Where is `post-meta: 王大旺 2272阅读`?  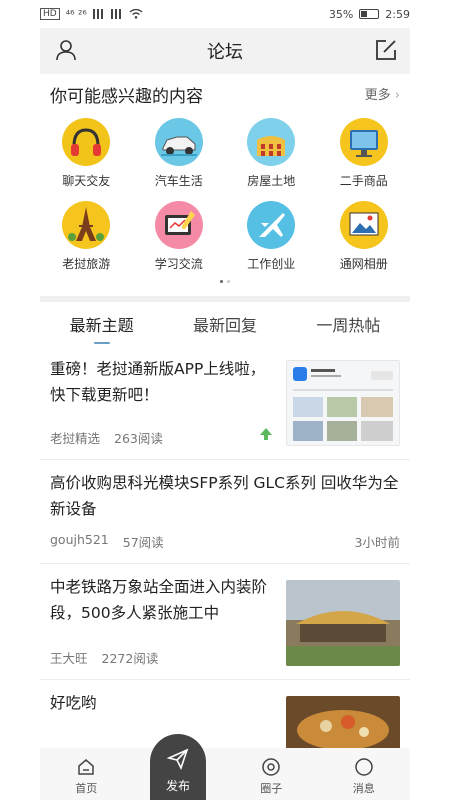
post-meta: 王大旺 2272阅读 is located at coordinates (104, 657).